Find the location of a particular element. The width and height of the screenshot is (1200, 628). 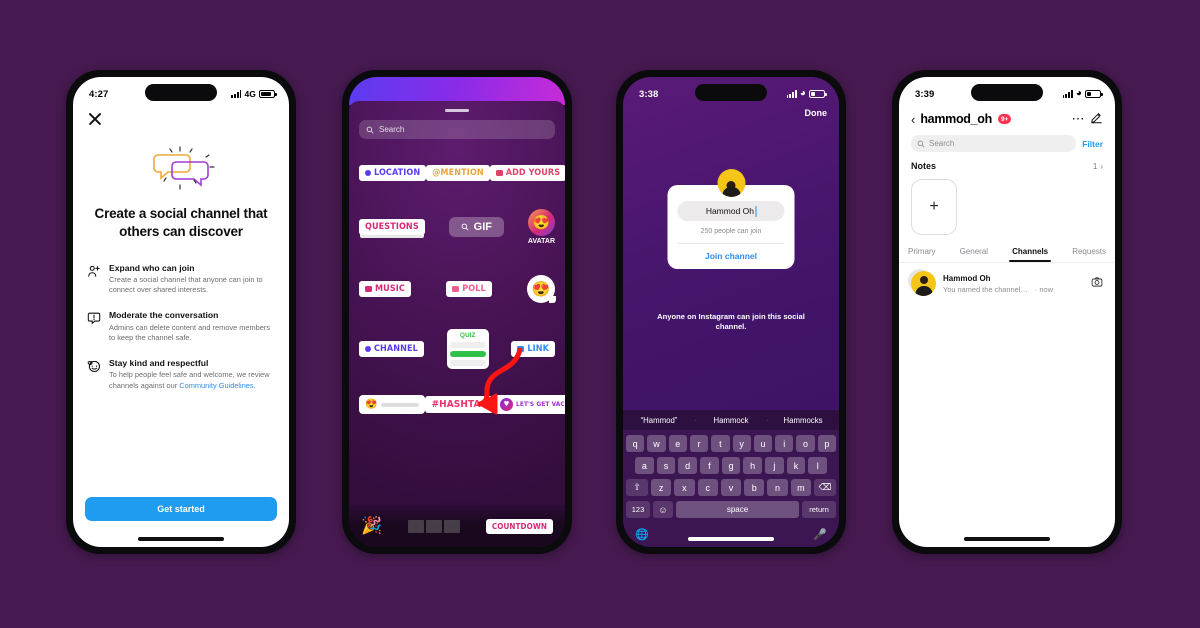

text-caret is located at coordinates (756, 211).